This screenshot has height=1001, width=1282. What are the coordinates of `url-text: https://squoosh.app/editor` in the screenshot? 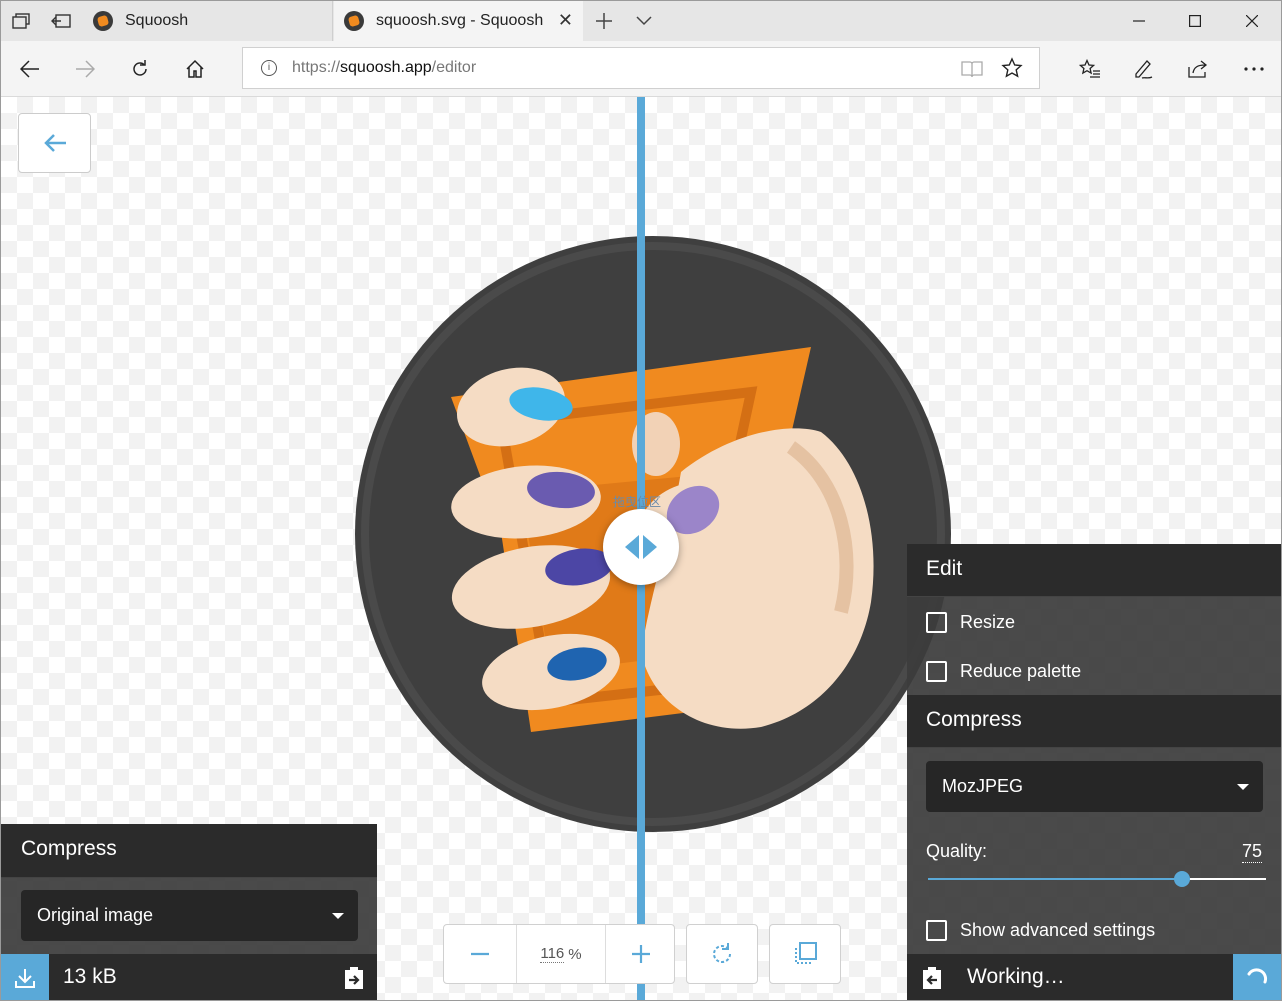 It's located at (384, 67).